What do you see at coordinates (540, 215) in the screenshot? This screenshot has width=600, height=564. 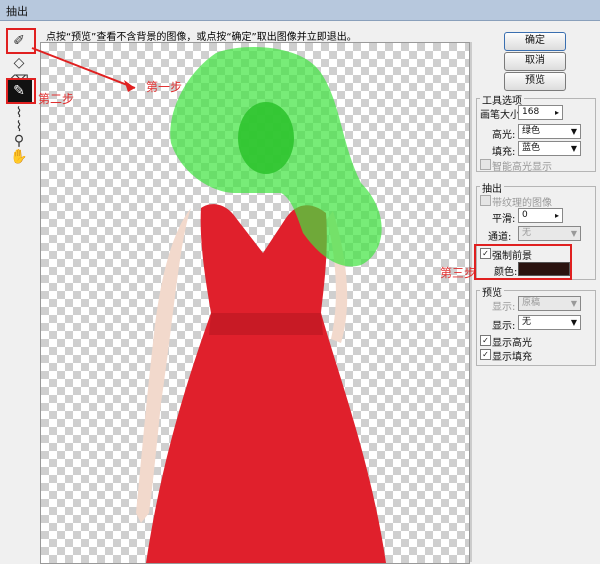 I see `smooth-field: 0 ▸` at bounding box center [540, 215].